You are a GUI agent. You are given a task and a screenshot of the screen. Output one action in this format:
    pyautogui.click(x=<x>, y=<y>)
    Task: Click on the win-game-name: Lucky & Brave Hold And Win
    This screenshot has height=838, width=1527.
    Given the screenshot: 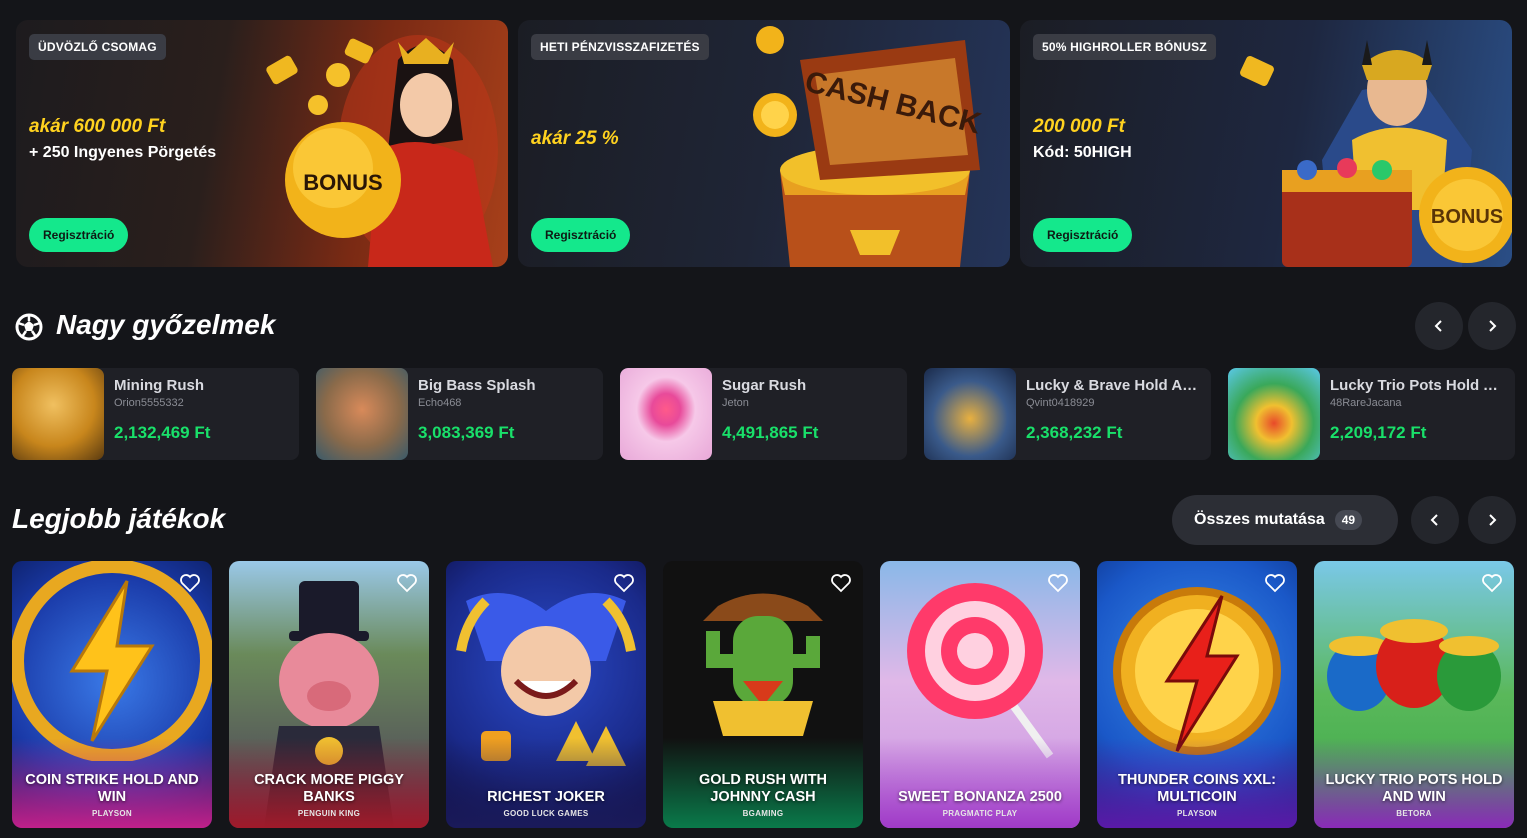 What is the action you would take?
    pyautogui.click(x=1114, y=385)
    